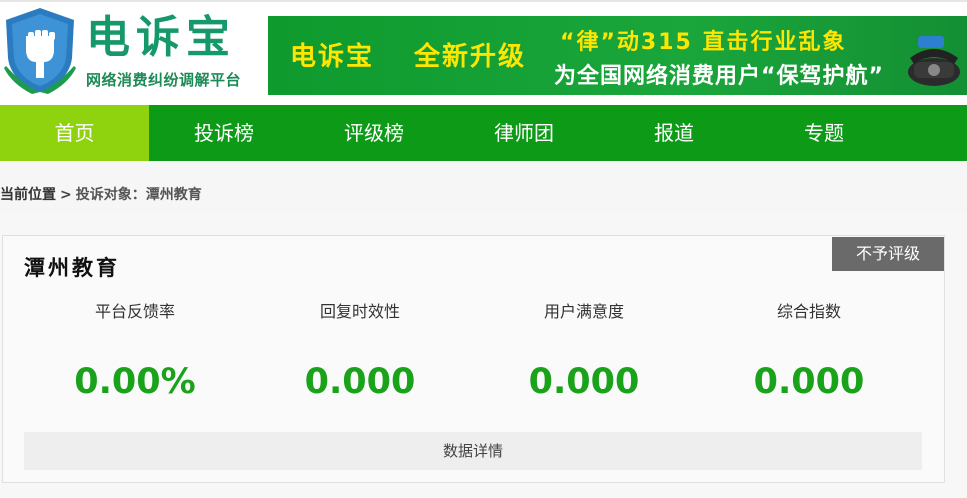 The width and height of the screenshot is (967, 498). Describe the element at coordinates (483, 186) in the screenshot. I see `breadcrumb-bar: 当前位置 > 投诉对象：潭州教育` at that location.